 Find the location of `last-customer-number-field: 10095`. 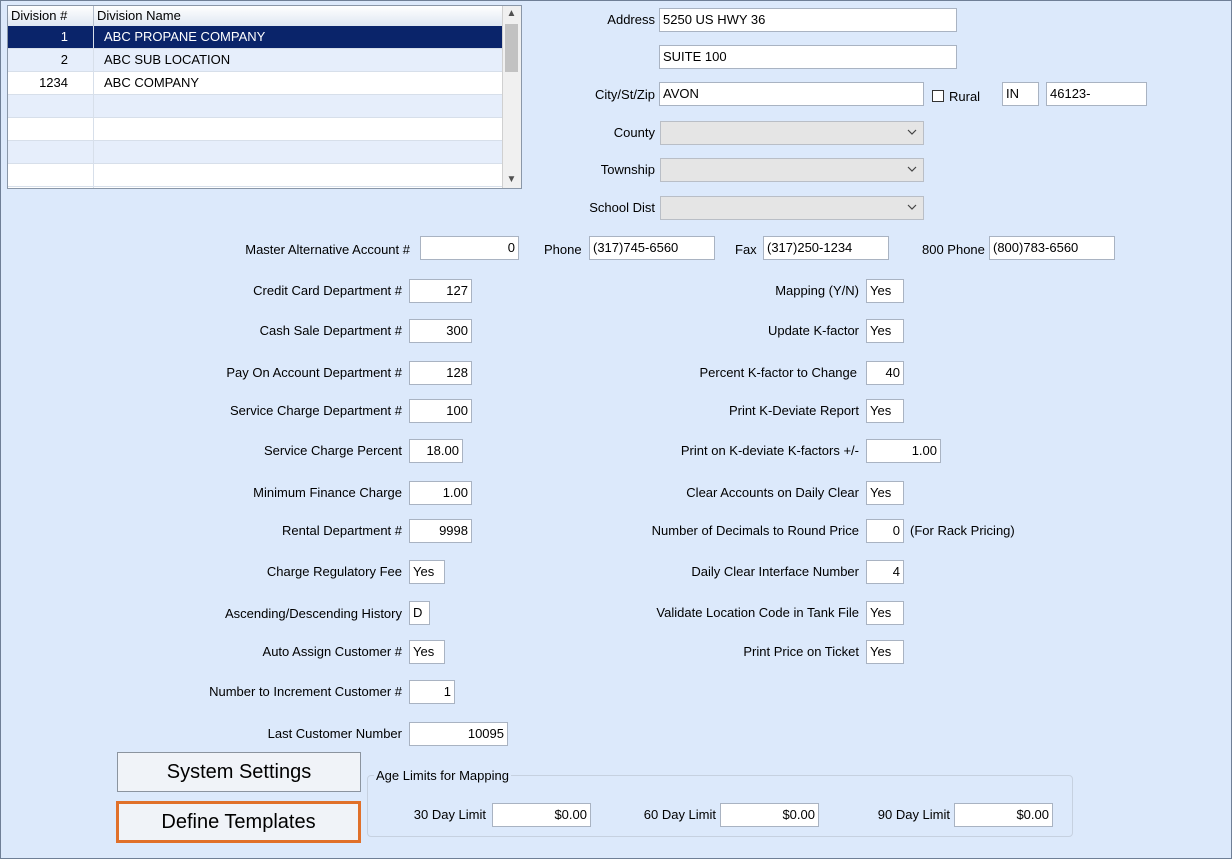

last-customer-number-field: 10095 is located at coordinates (458, 734).